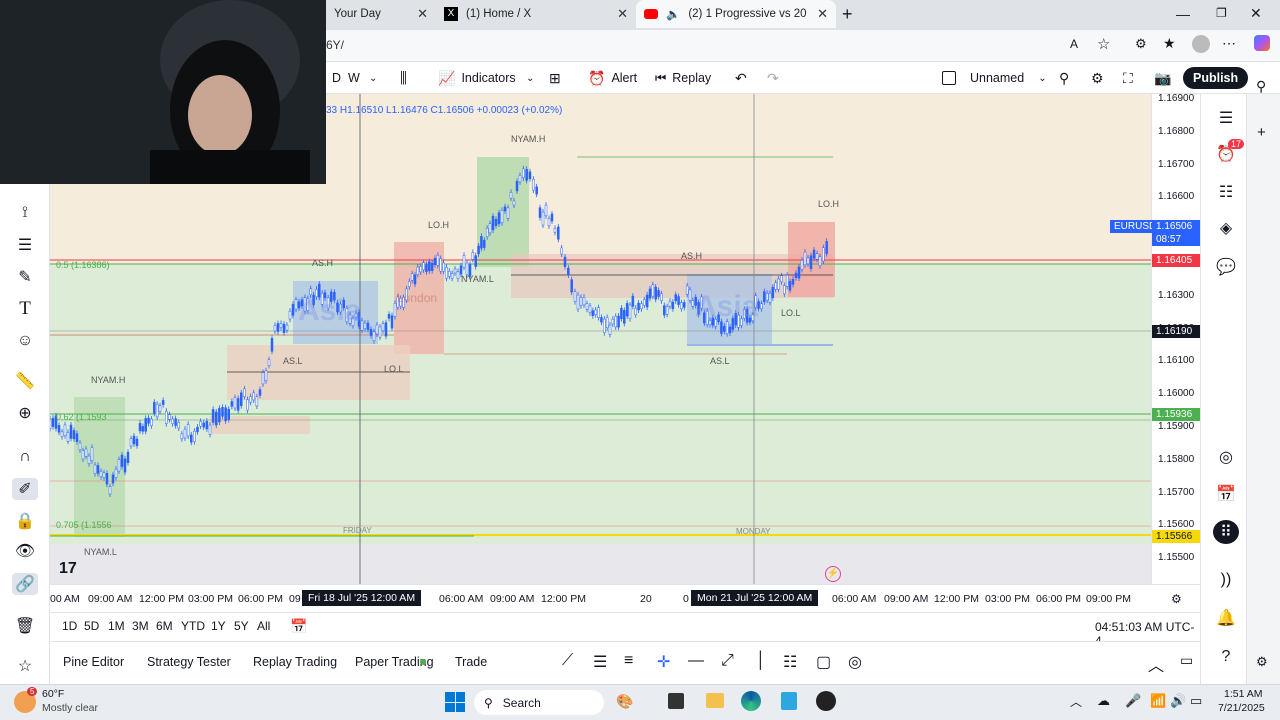  Describe the element at coordinates (263, 626) in the screenshot. I see `range-button-all: All` at that location.